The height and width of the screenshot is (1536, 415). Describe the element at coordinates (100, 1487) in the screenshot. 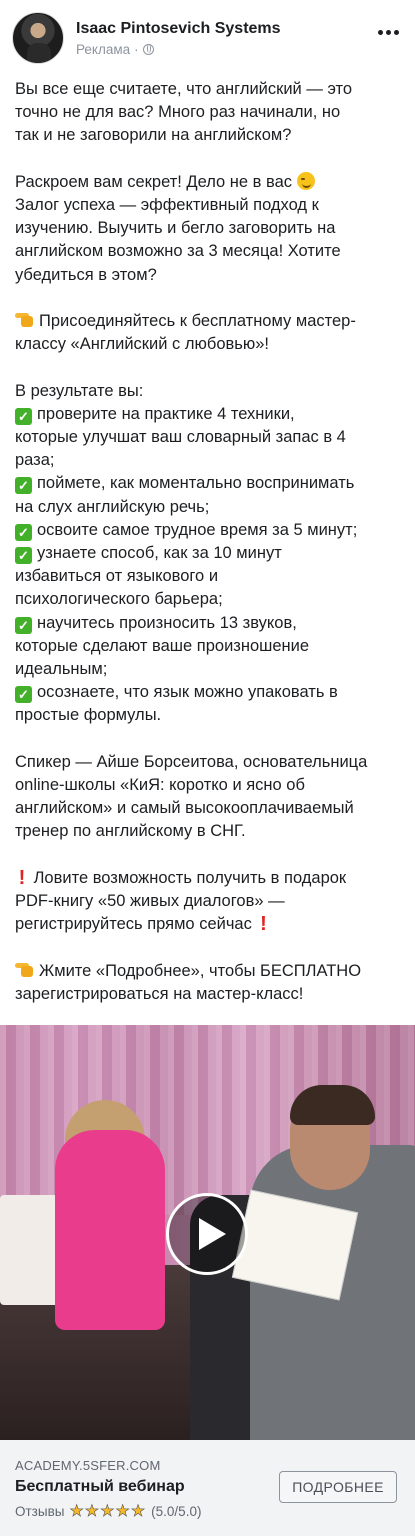

I see `link-title: Бесплатный вебинар` at that location.